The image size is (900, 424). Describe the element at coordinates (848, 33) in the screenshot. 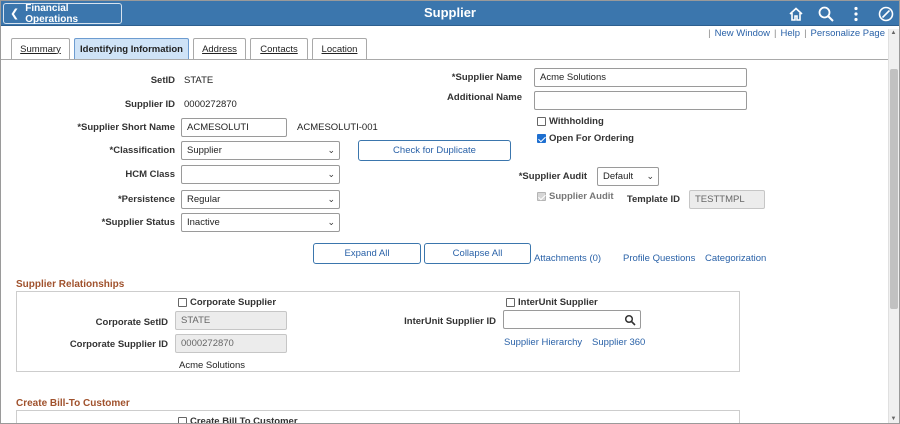

I see `personalize-page-link: Personalize Page` at that location.